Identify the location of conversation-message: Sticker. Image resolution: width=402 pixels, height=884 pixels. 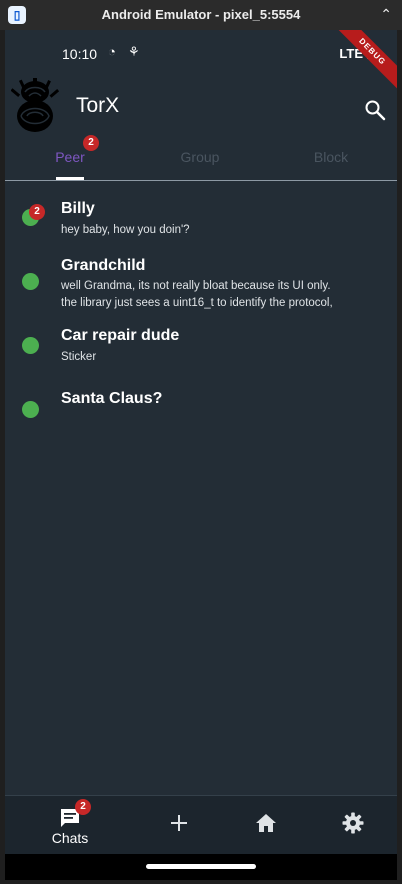
(79, 357).